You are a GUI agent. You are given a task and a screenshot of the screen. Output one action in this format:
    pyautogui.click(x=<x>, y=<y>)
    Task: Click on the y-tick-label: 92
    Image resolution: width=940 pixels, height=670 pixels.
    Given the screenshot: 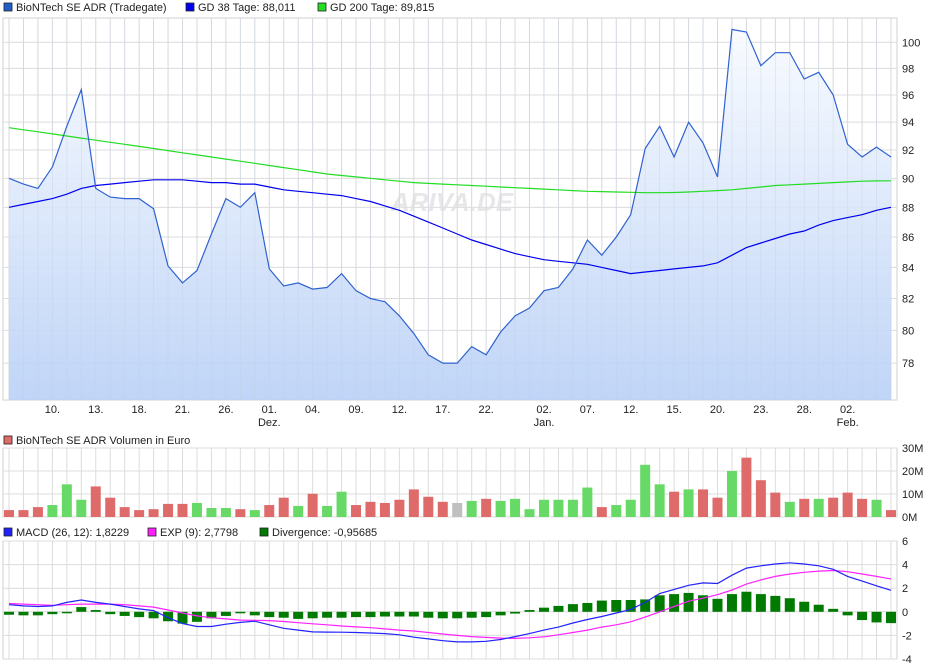 What is the action you would take?
    pyautogui.click(x=908, y=151)
    